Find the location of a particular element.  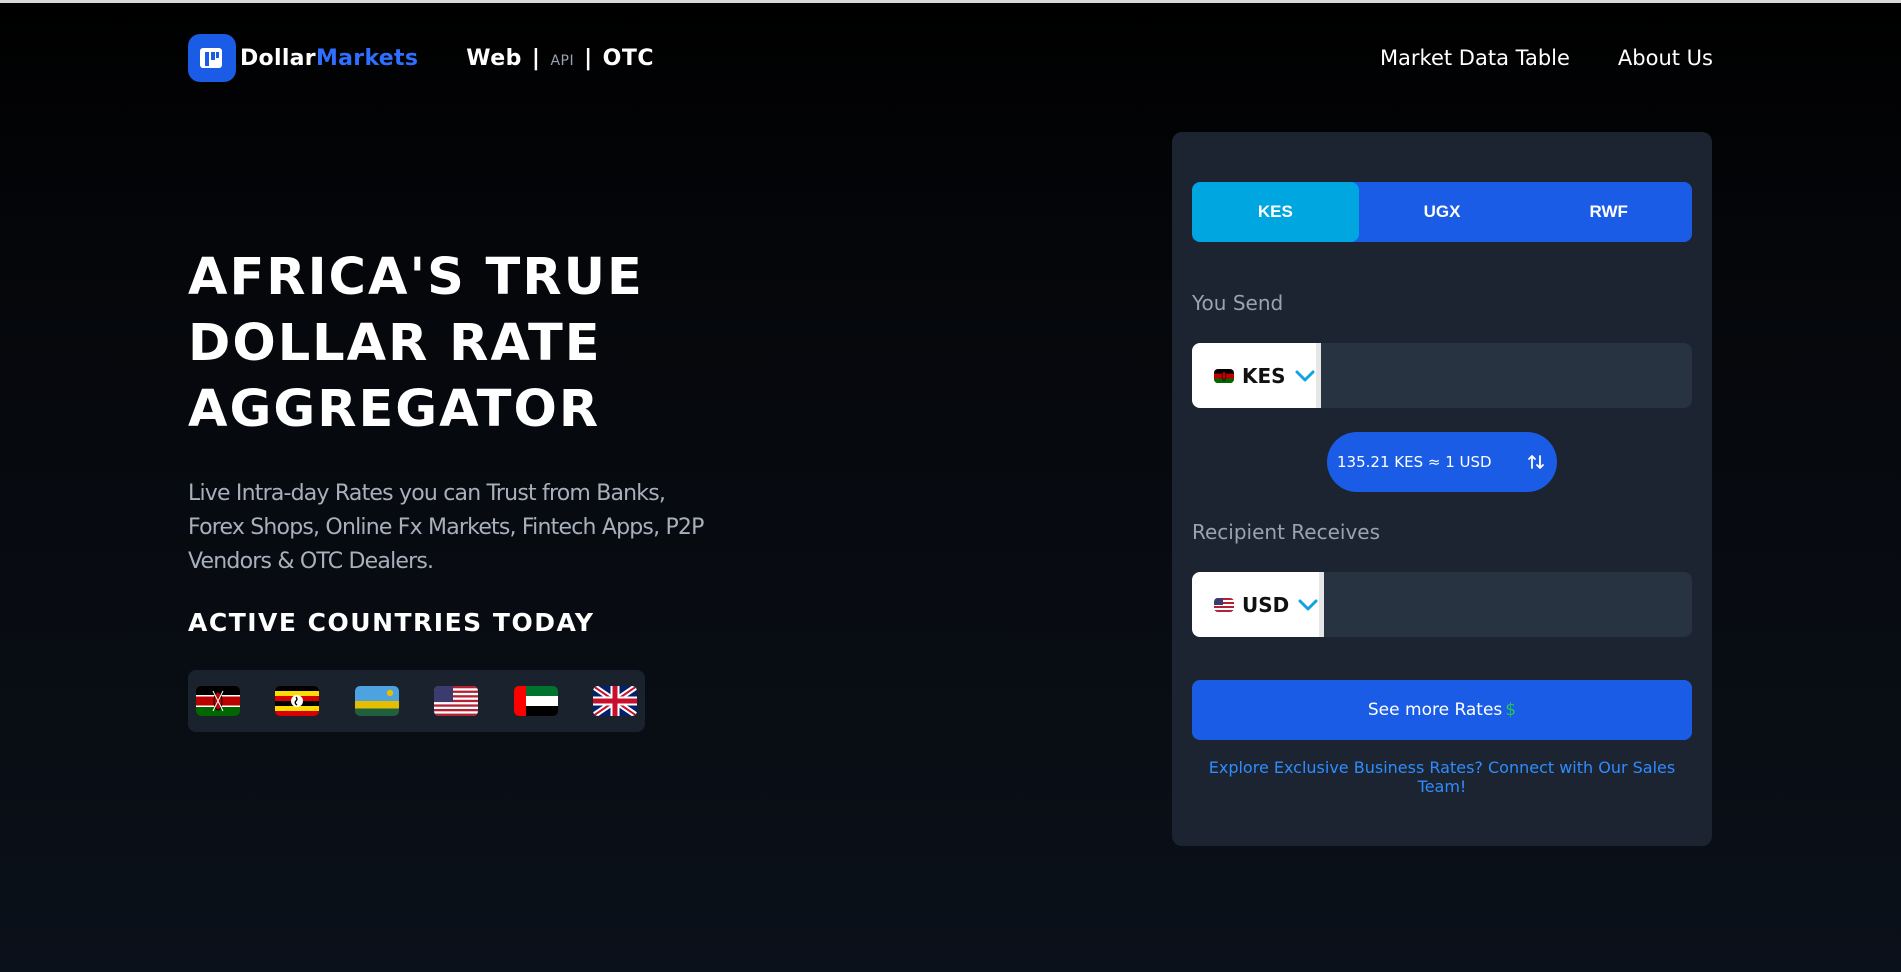

main-nav: Market Data Table About Us is located at coordinates (1546, 58).